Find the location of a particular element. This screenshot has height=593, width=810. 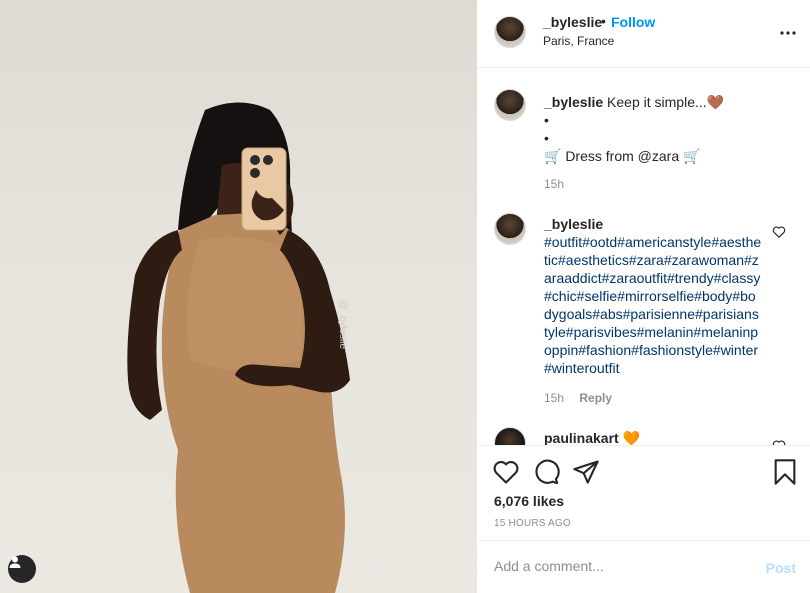

save-bookmark-icon is located at coordinates (785, 472).